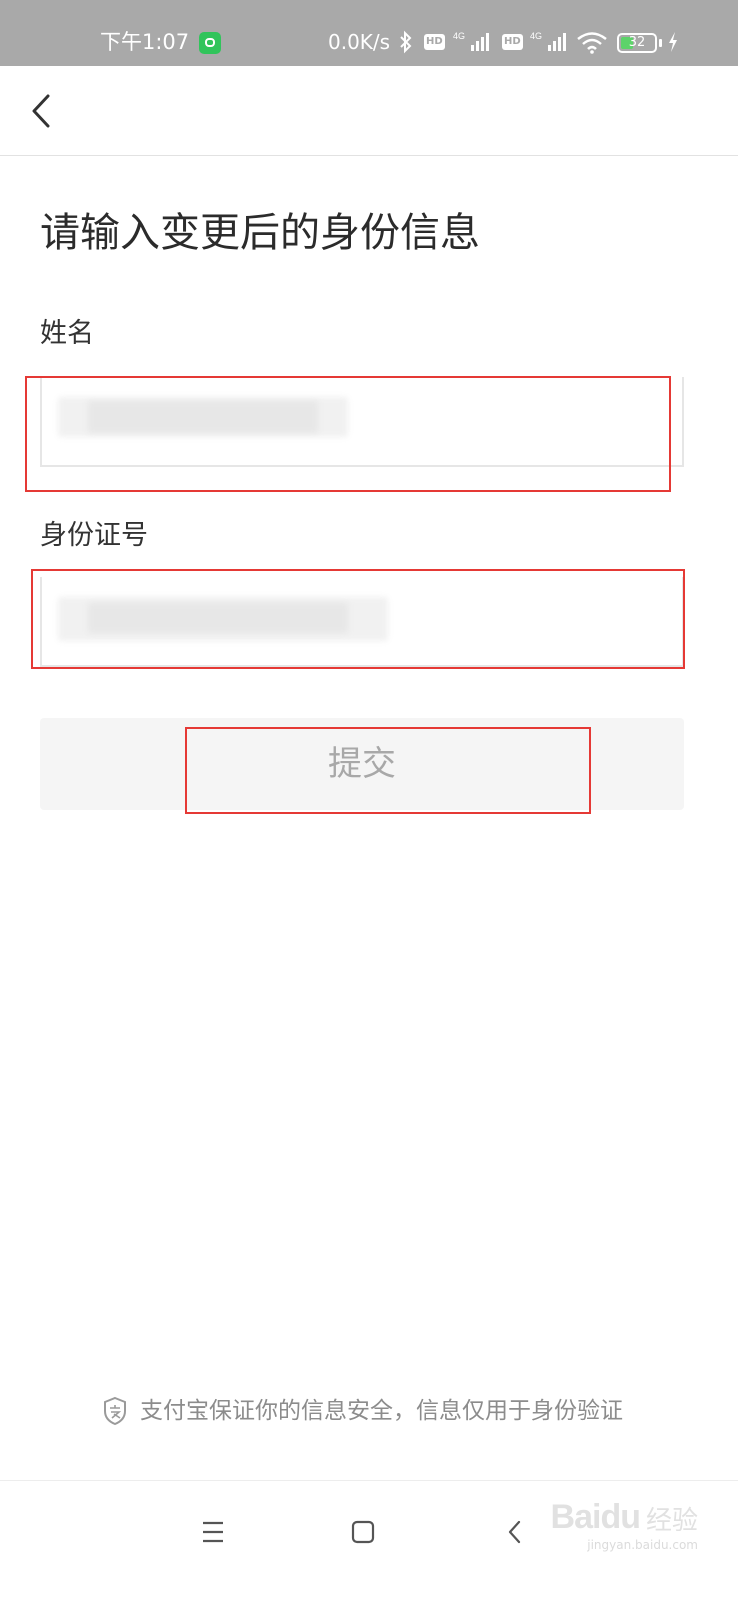  I want to click on status-time: 下午1:07, so click(145, 42).